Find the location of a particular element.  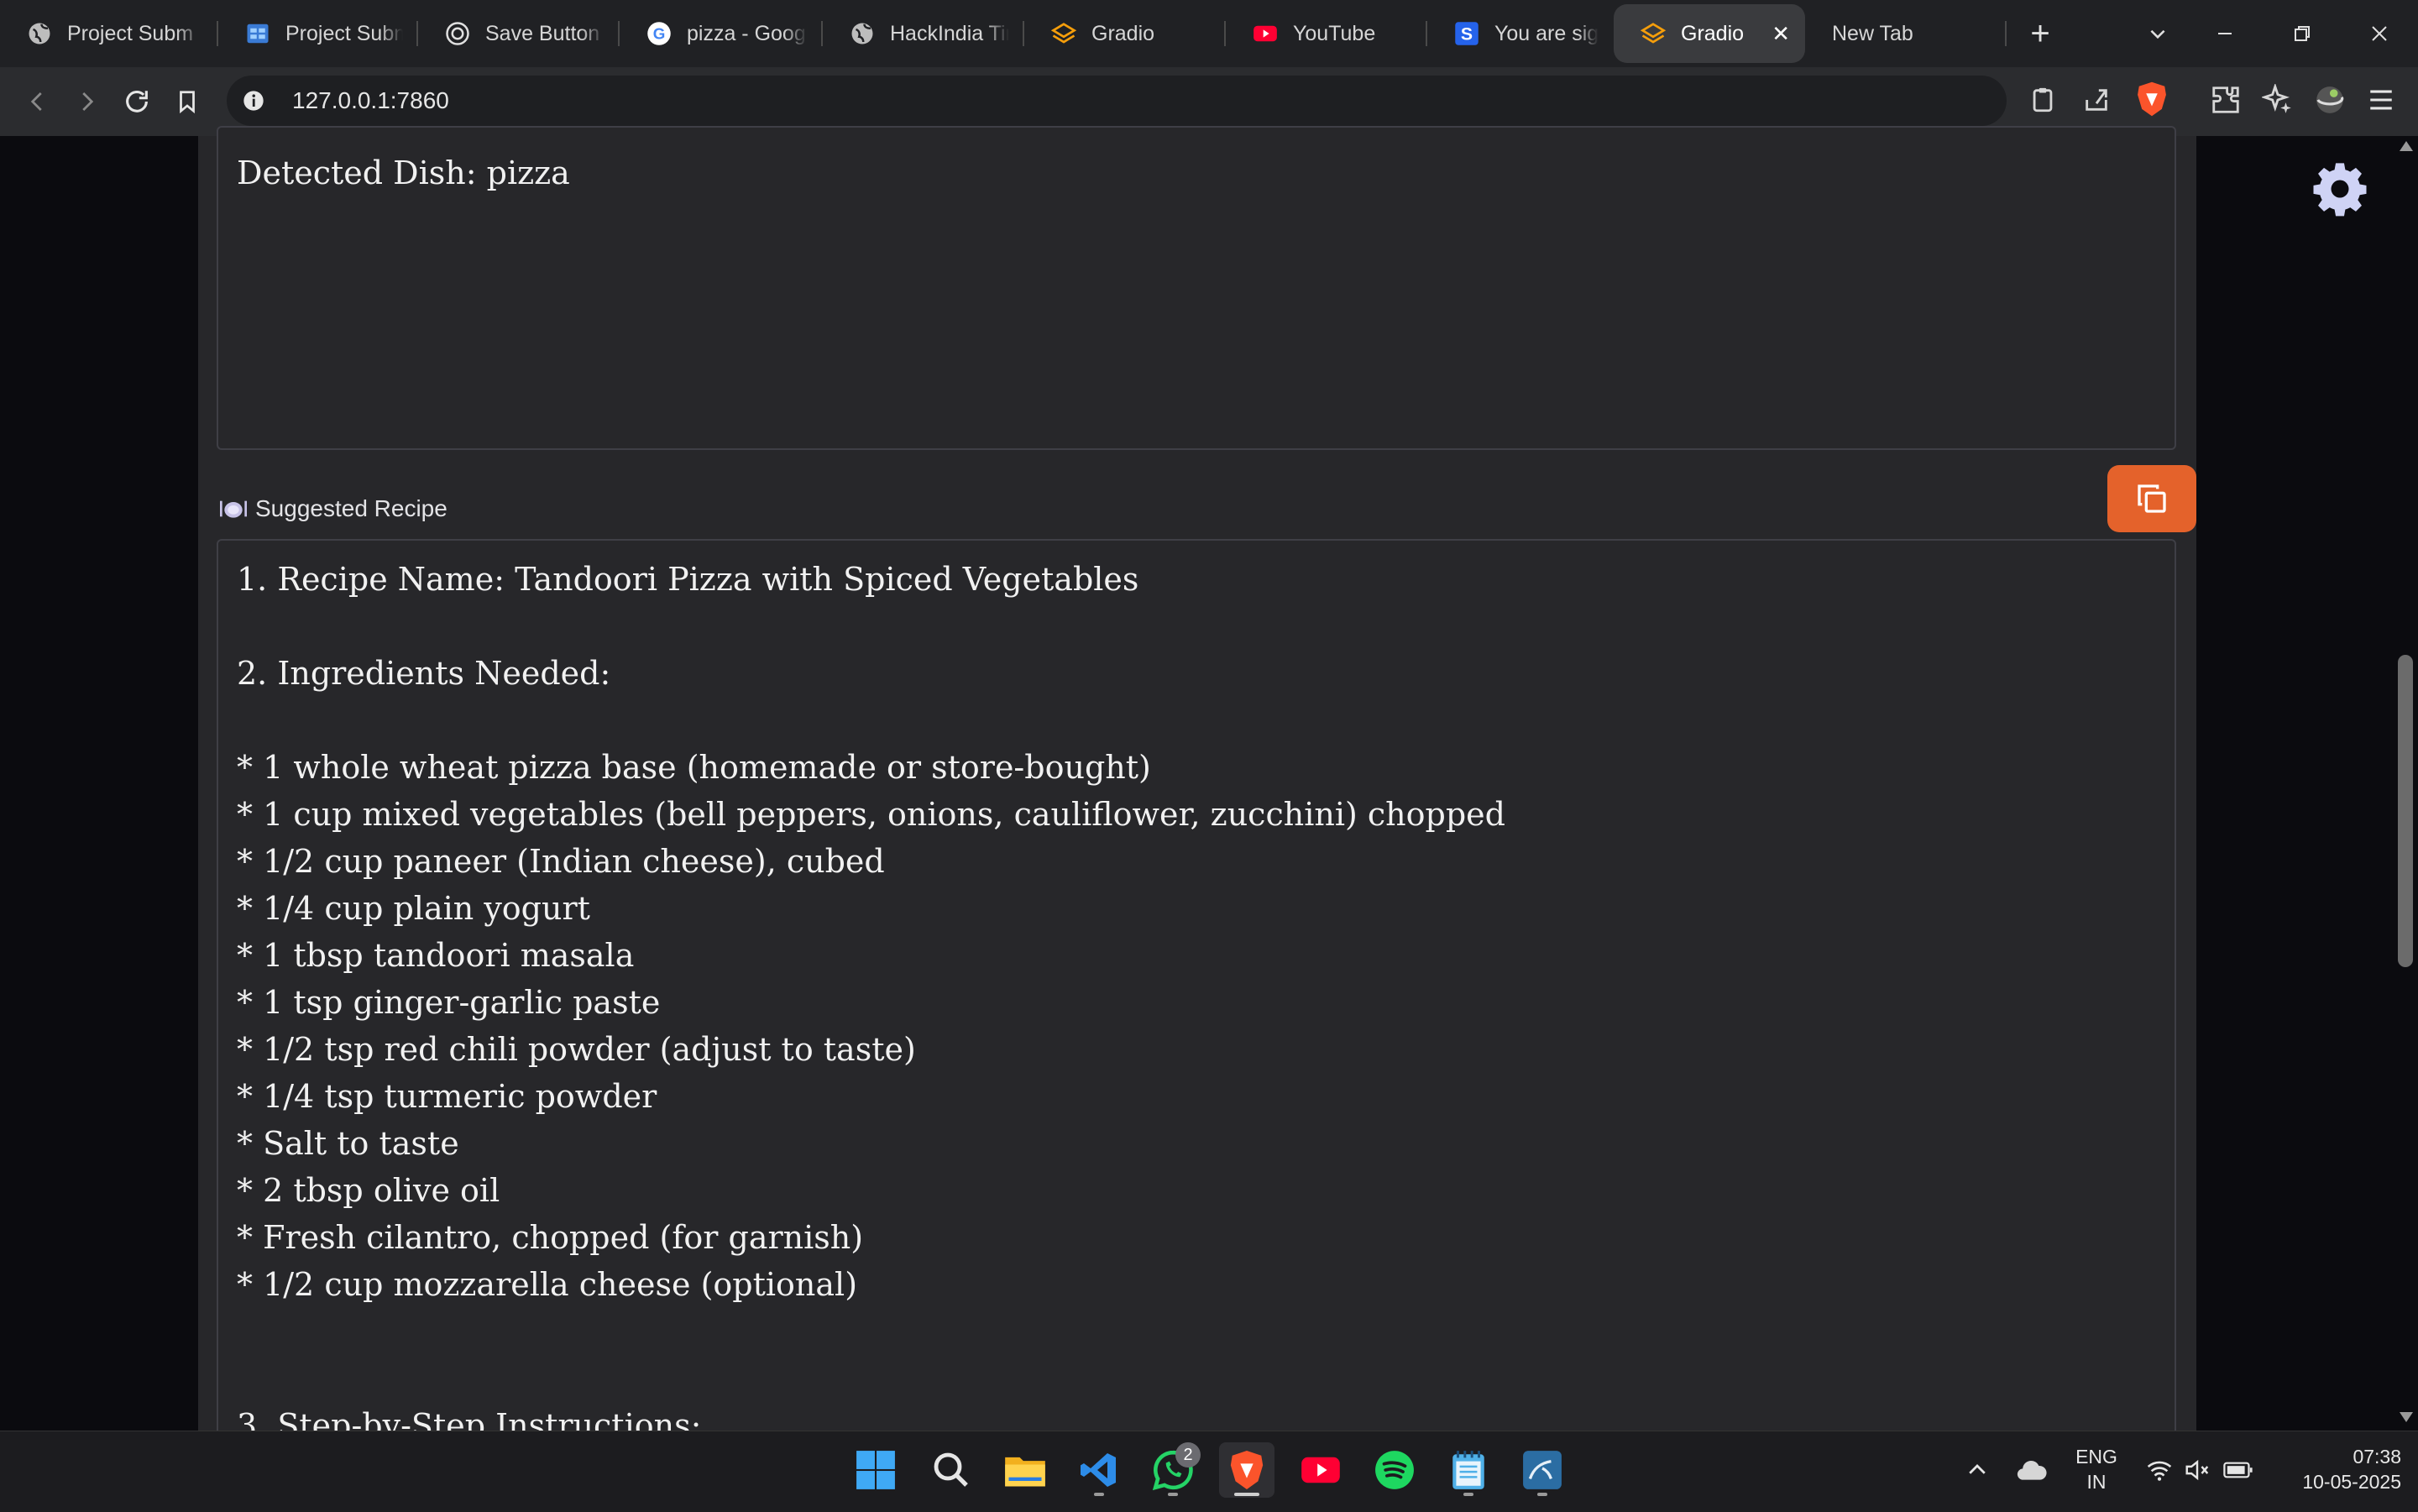

notepad-button is located at coordinates (1468, 1470).